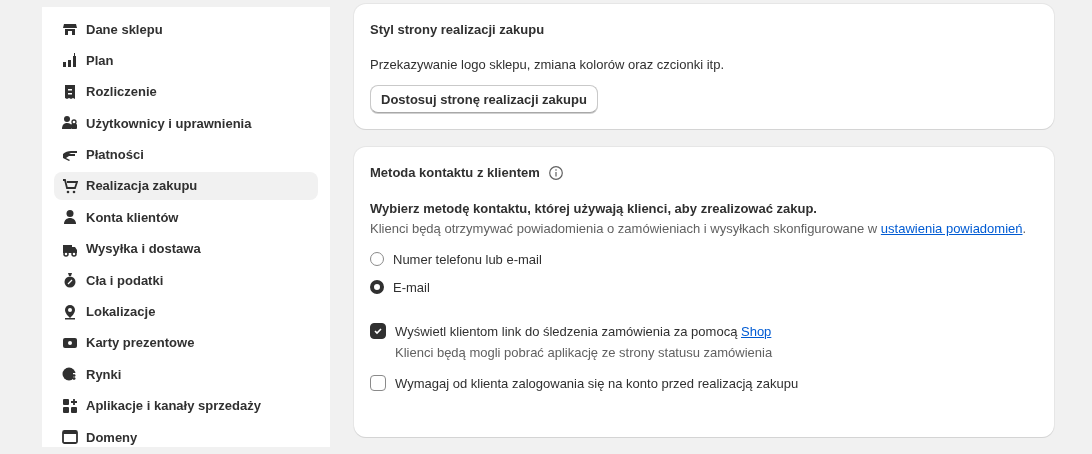 The width and height of the screenshot is (1092, 454). Describe the element at coordinates (548, 65) in the screenshot. I see `card-description: Przekazywanie logo sklepu, zmiana kolorów oraz czcionki itp.` at that location.